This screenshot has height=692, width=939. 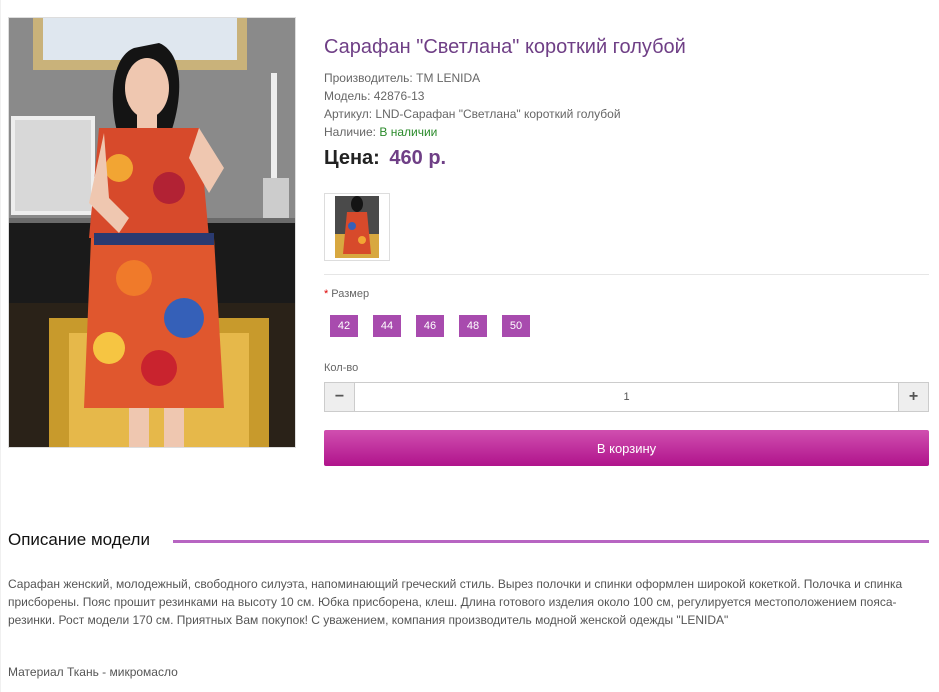 What do you see at coordinates (626, 274) in the screenshot?
I see `options-divider` at bounding box center [626, 274].